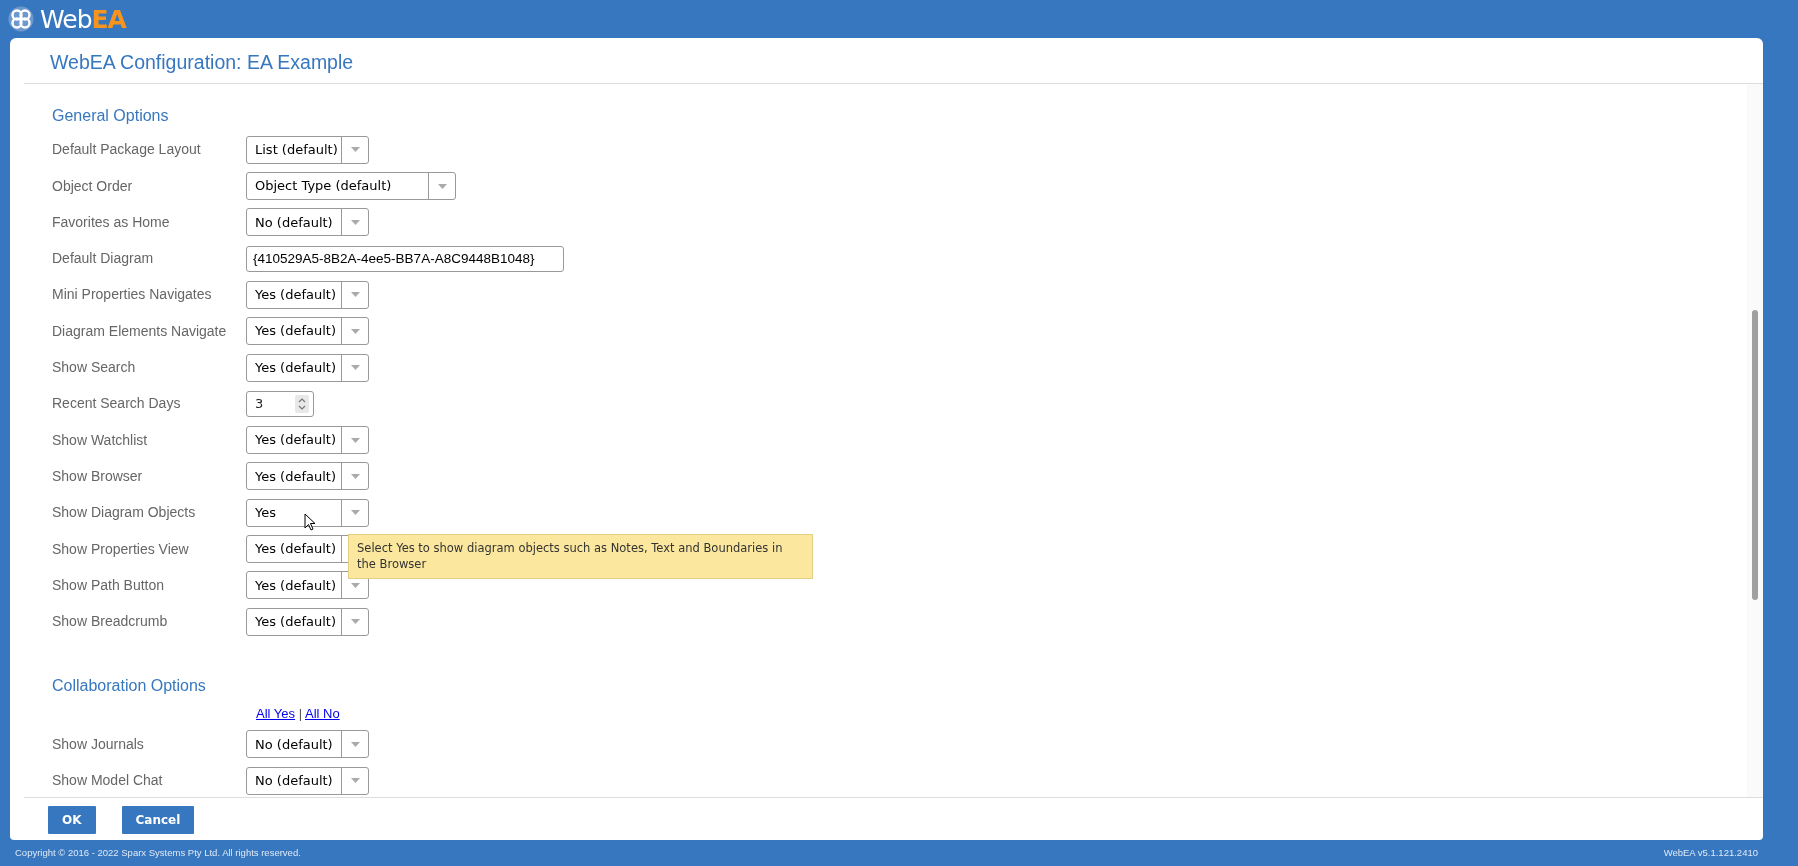  I want to click on field-label: Show Path Button, so click(108, 585).